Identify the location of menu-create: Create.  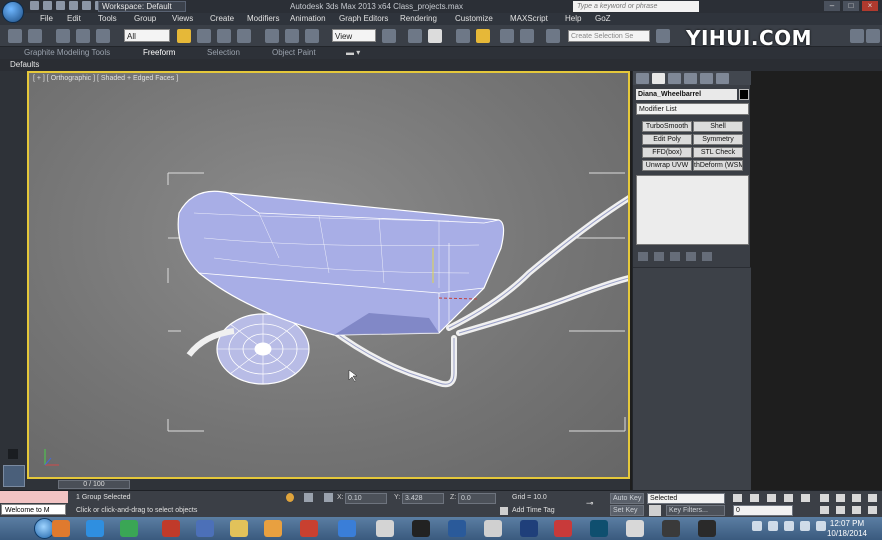
(222, 18).